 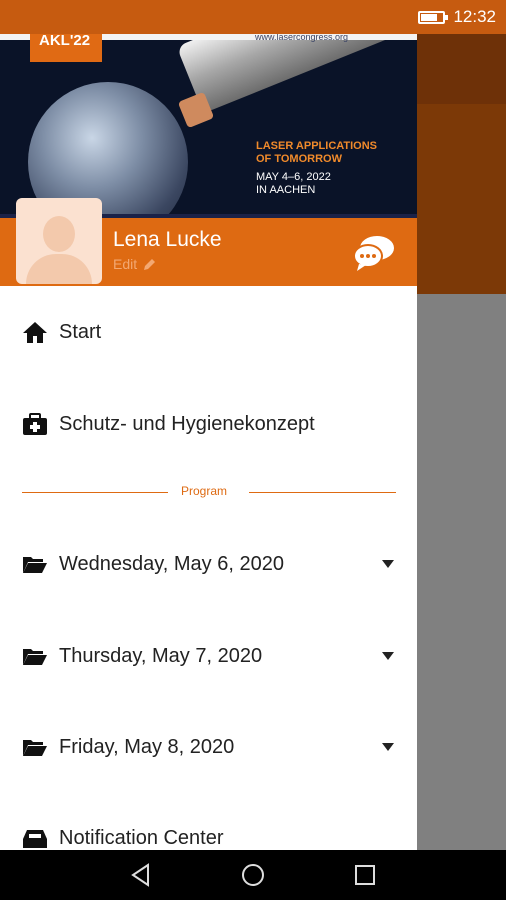 I want to click on program-section-divider: Program, so click(x=209, y=492).